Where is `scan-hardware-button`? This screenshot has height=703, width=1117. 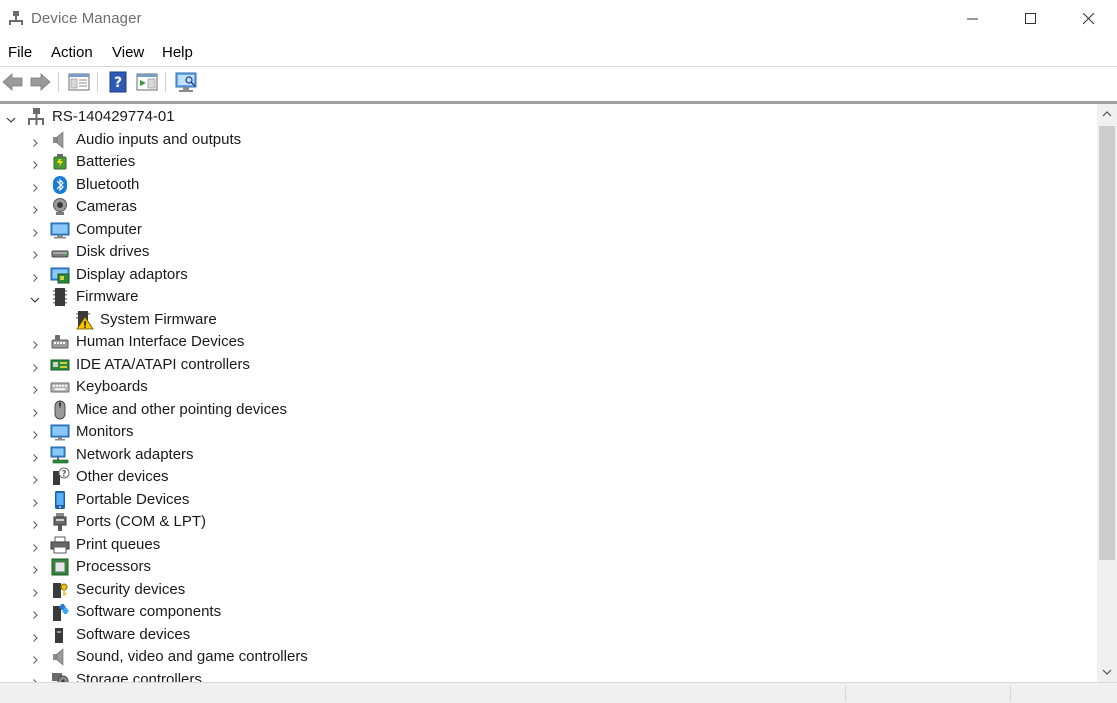 scan-hardware-button is located at coordinates (186, 82).